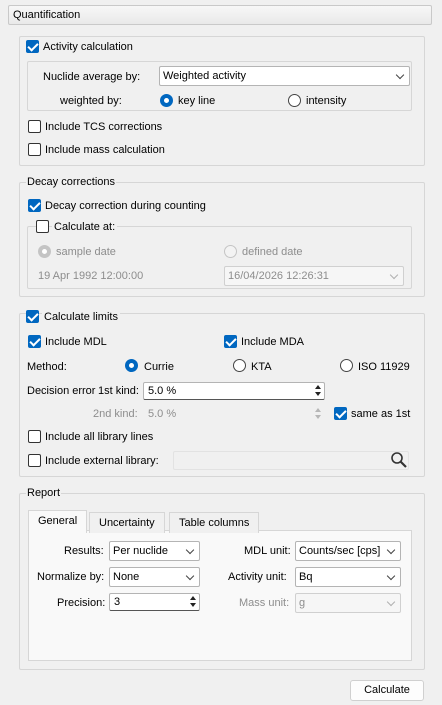  Describe the element at coordinates (71, 577) in the screenshot. I see `normalize-label: Normalize by:` at that location.